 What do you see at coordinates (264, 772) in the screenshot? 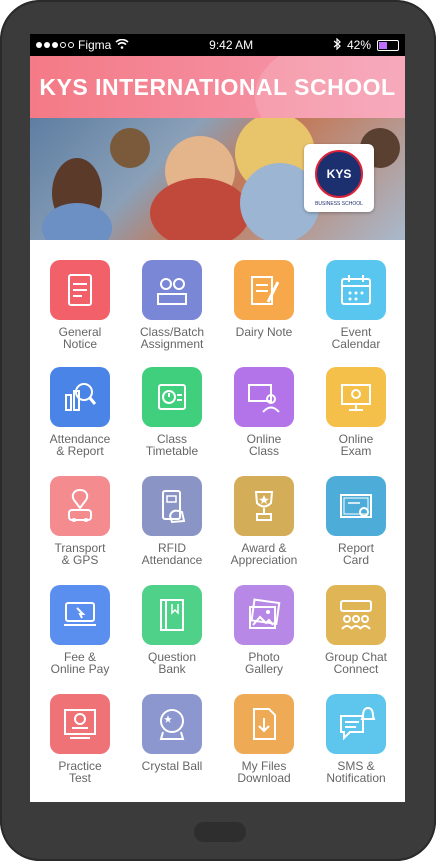
I see `tile-label: My Files Download` at bounding box center [264, 772].